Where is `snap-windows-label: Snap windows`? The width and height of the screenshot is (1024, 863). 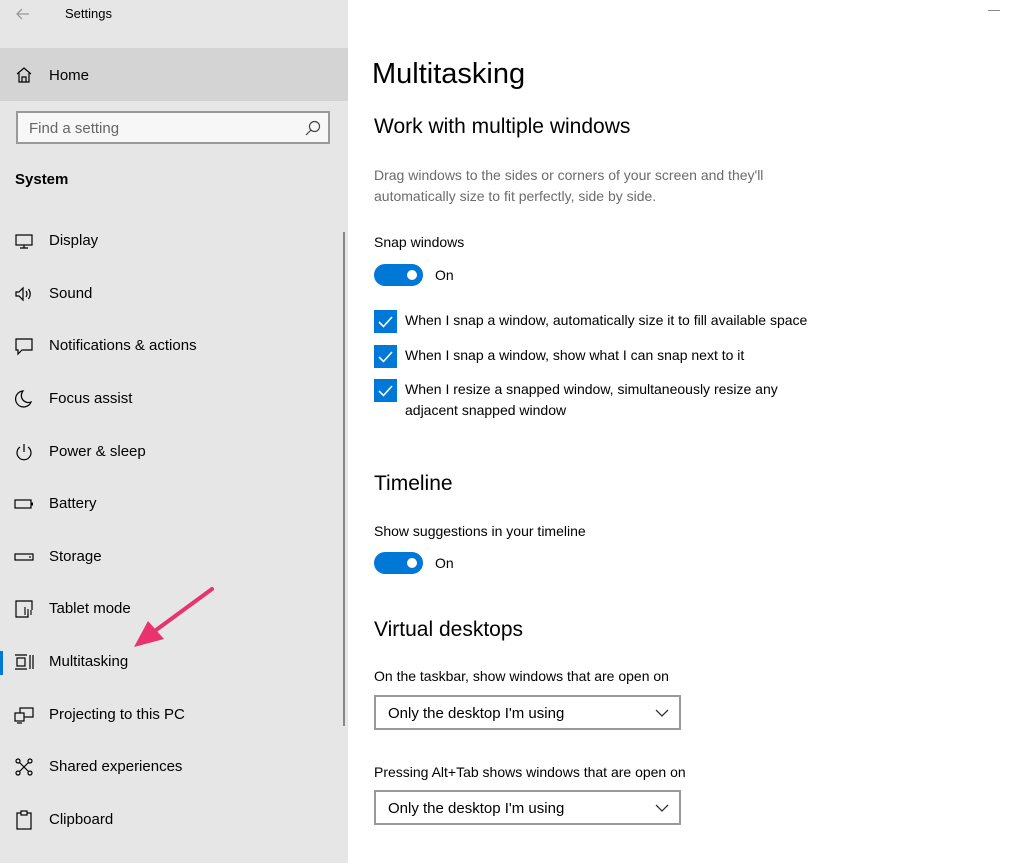 snap-windows-label: Snap windows is located at coordinates (419, 242).